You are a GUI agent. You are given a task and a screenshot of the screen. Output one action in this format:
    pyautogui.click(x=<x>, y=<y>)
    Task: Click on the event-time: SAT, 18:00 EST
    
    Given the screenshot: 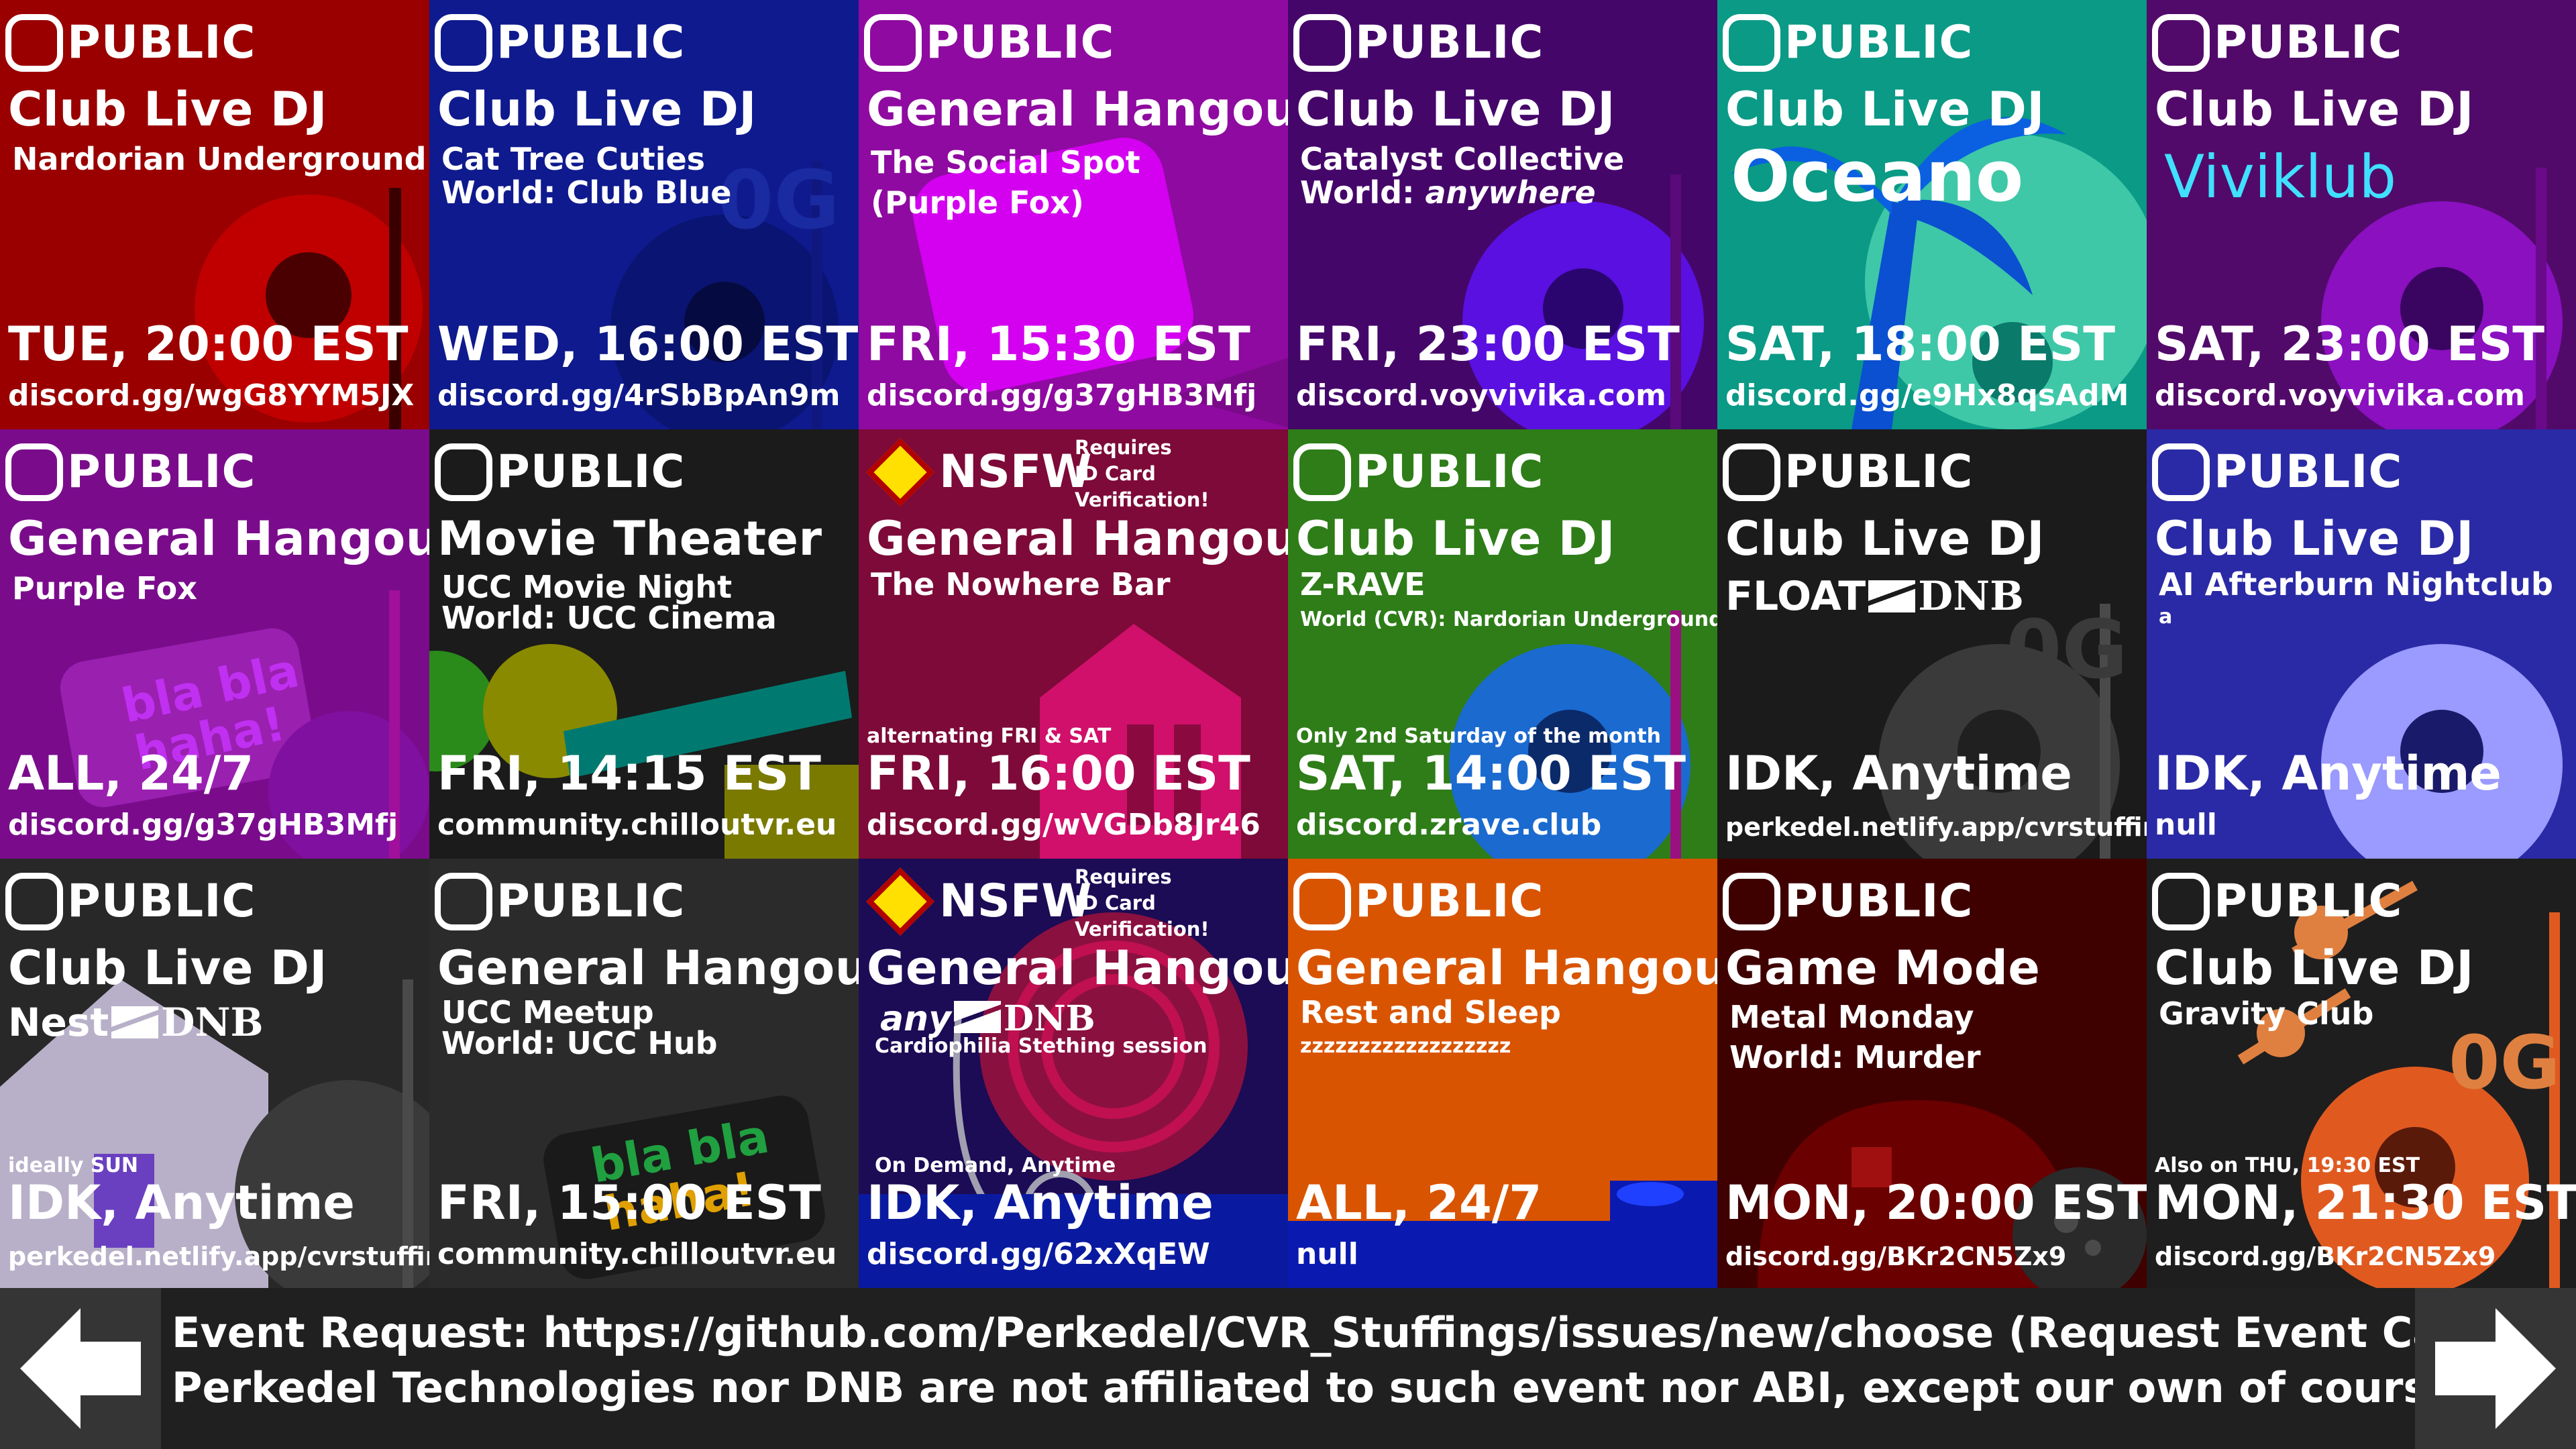 What is the action you would take?
    pyautogui.click(x=1920, y=344)
    